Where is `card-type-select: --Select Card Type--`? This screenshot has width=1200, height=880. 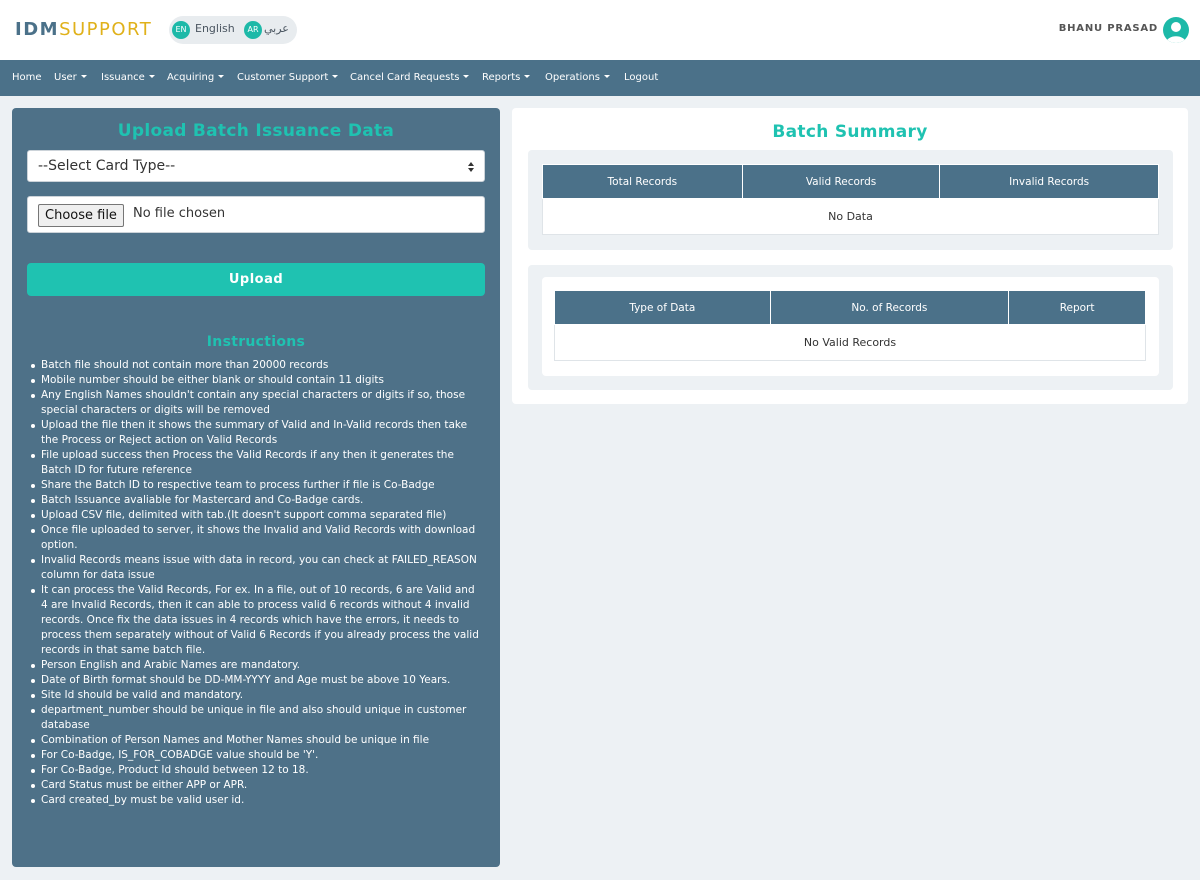
card-type-select: --Select Card Type-- is located at coordinates (256, 166).